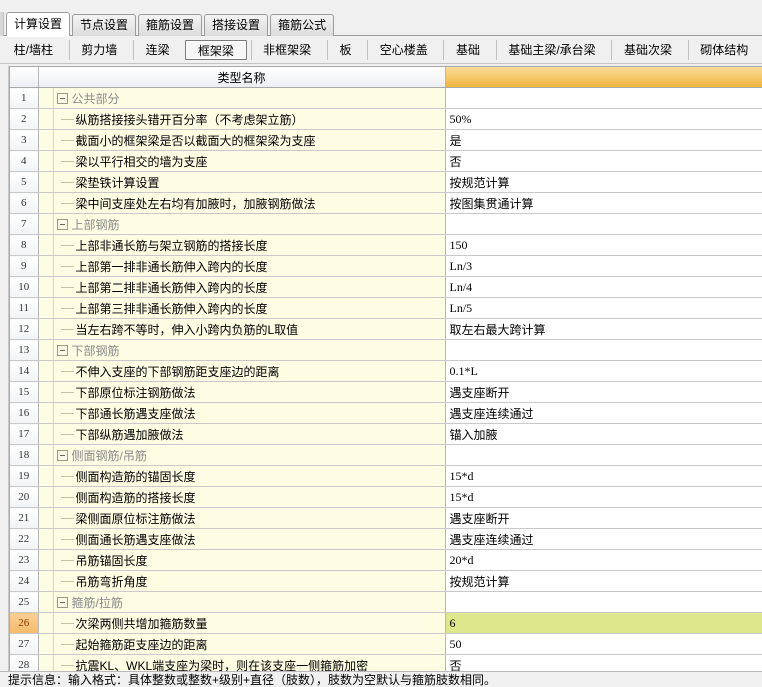 The height and width of the screenshot is (687, 762). I want to click on row-number-cell: 14, so click(24, 371).